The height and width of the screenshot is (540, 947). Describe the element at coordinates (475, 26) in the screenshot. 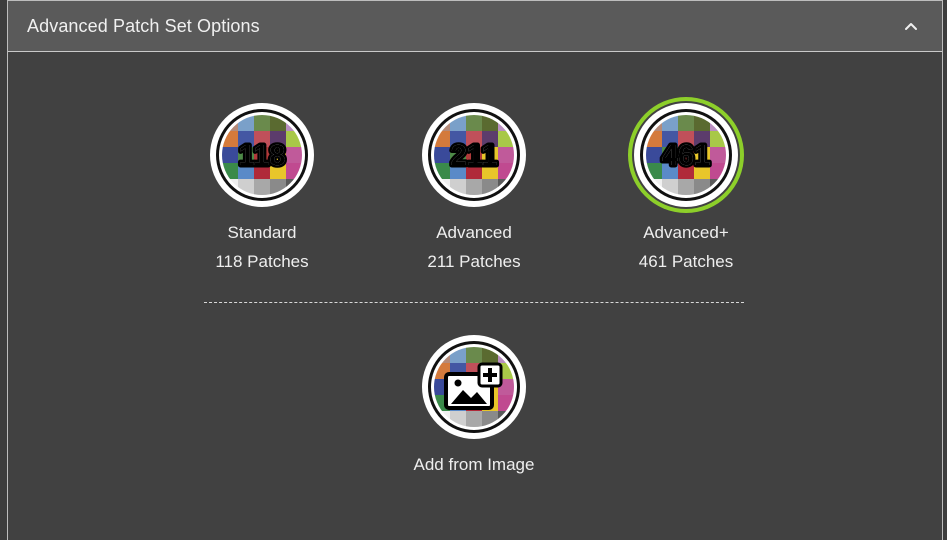

I see `panel-header: Advanced Patch Set Options` at that location.